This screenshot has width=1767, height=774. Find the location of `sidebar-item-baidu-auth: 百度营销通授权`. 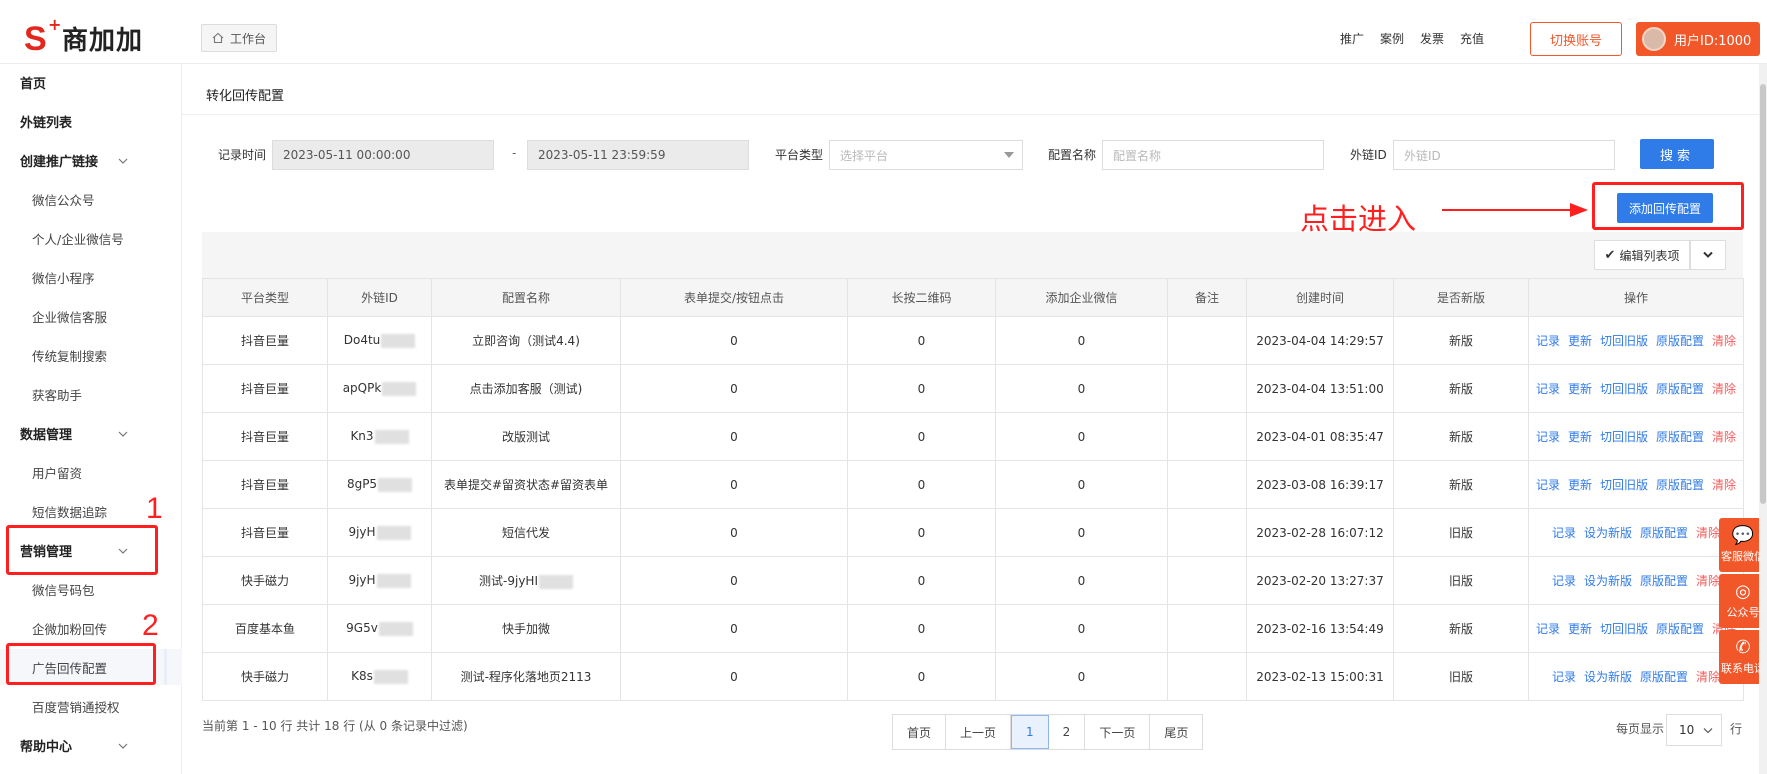

sidebar-item-baidu-auth: 百度营销通授权 is located at coordinates (91, 706).